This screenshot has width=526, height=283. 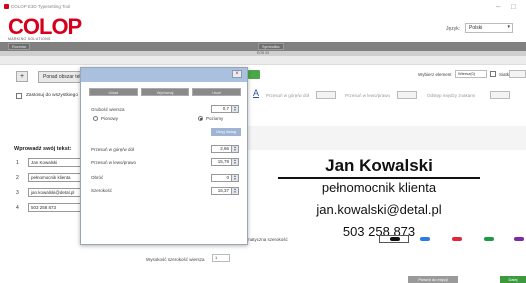 What do you see at coordinates (493, 74) in the screenshot?
I see `grid-checkbox` at bounding box center [493, 74].